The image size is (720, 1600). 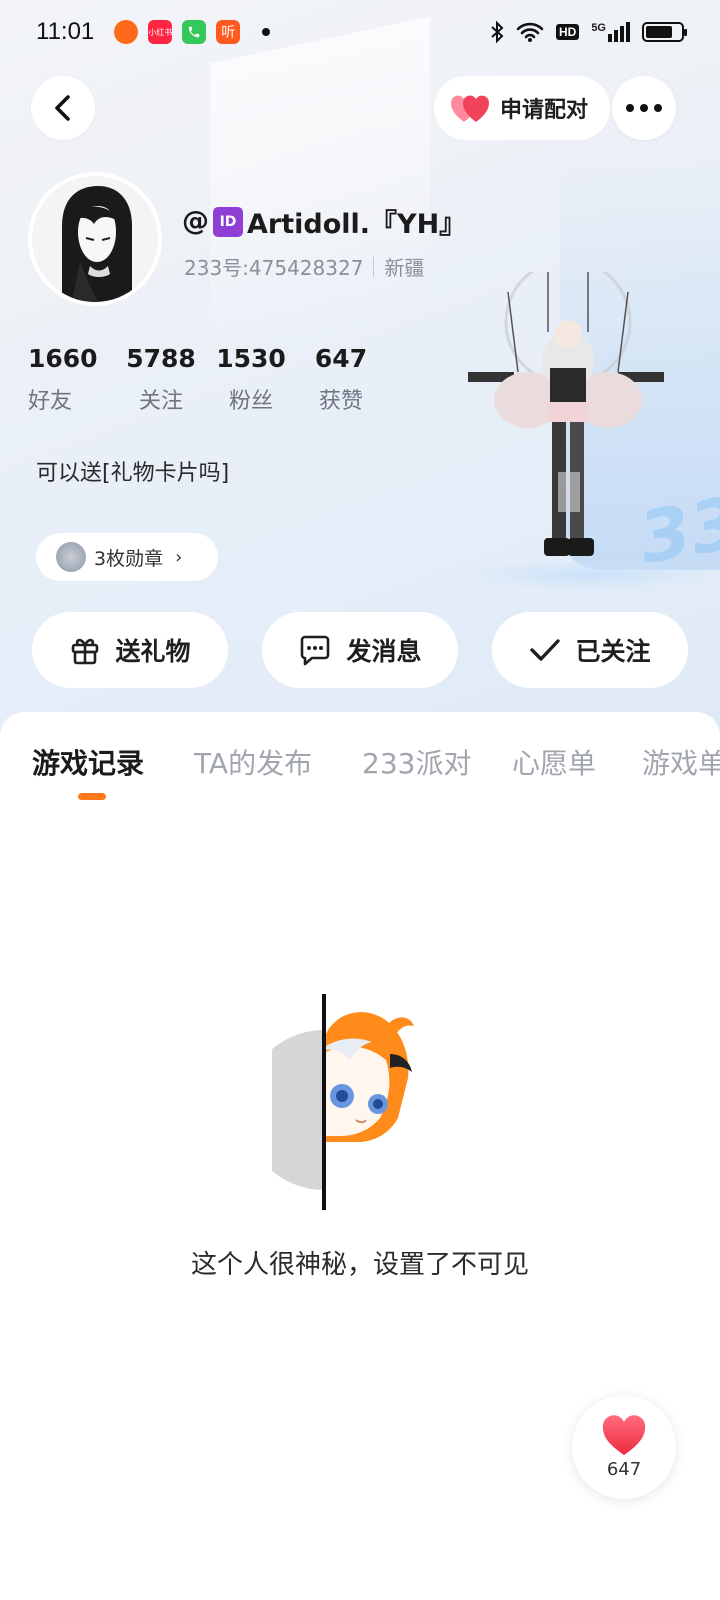 What do you see at coordinates (374, 266) in the screenshot?
I see `divider` at bounding box center [374, 266].